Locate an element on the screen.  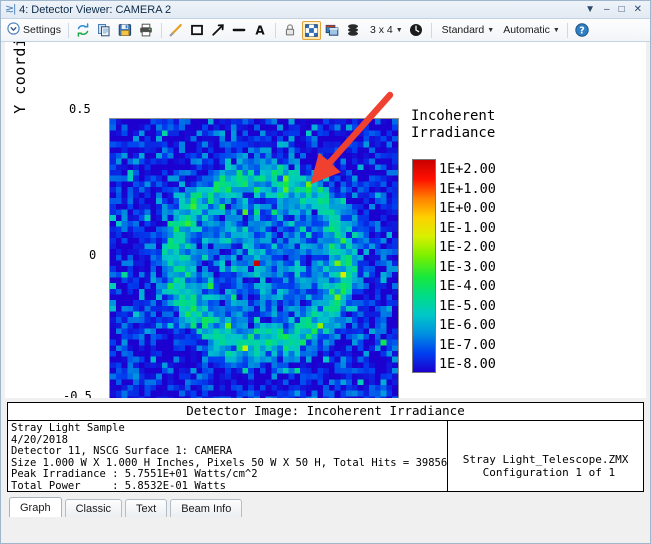
settings-button: Settings is located at coordinates (34, 30).